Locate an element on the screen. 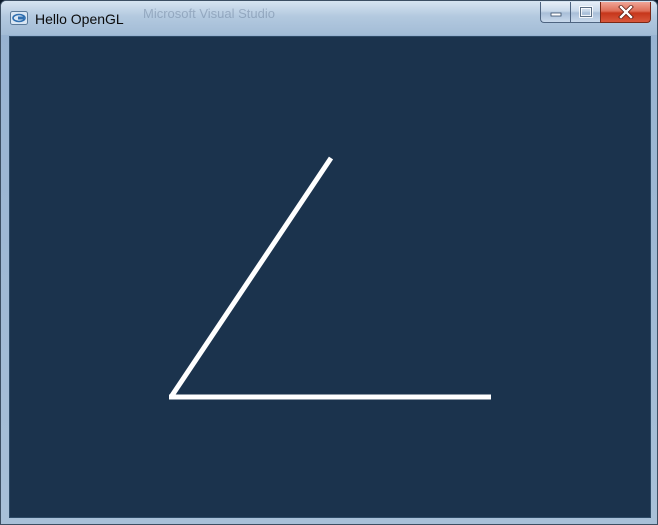 This screenshot has height=525, width=658. background-window-title: Microsoft Visual Studio is located at coordinates (209, 13).